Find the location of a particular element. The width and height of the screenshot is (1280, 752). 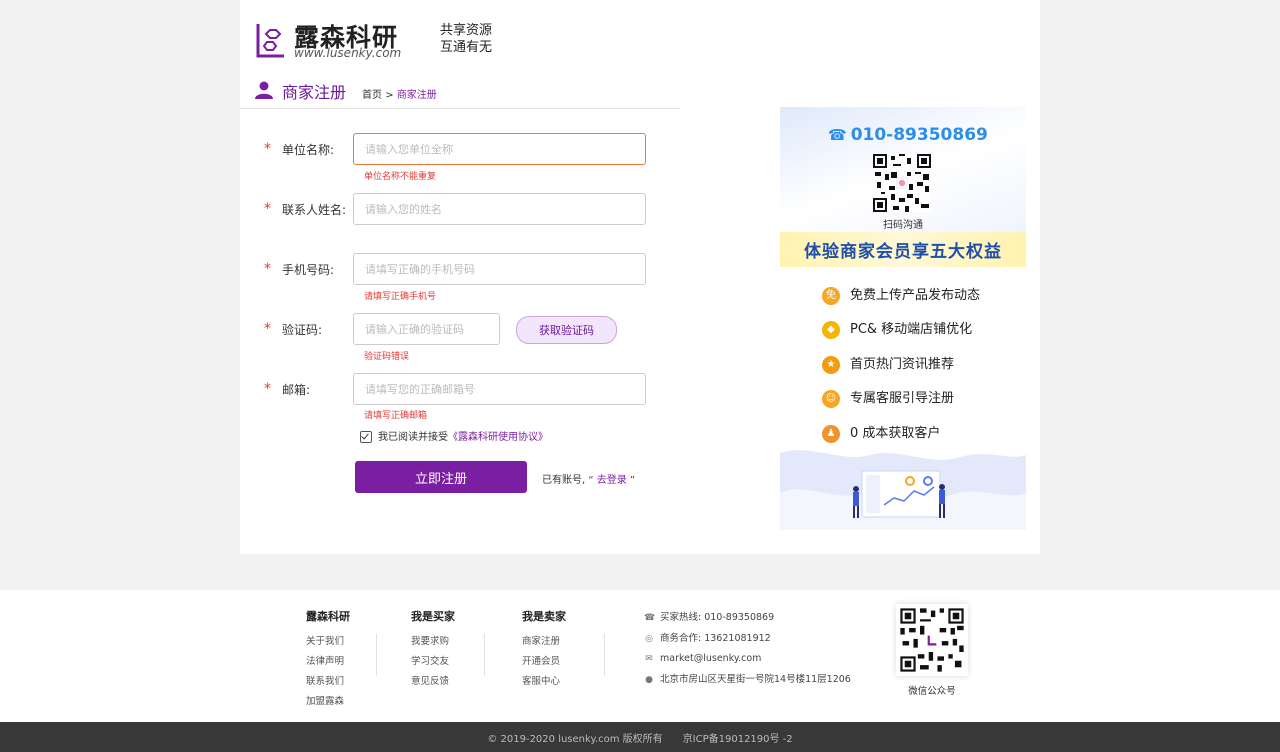

footer-link: 法律声明 is located at coordinates (328, 662).